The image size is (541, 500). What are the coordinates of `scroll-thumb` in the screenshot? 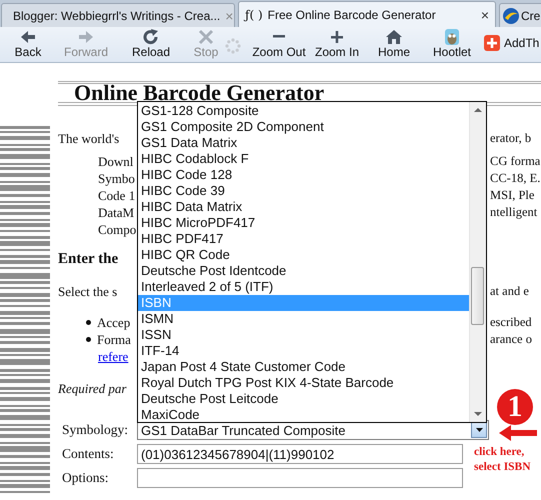 It's located at (477, 296).